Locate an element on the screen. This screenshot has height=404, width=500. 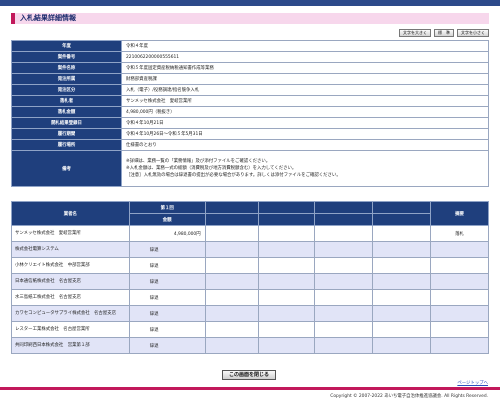
bidder-name: カワセコンピュータサプライ株式会社 名古屋支店 is located at coordinates (70, 313).